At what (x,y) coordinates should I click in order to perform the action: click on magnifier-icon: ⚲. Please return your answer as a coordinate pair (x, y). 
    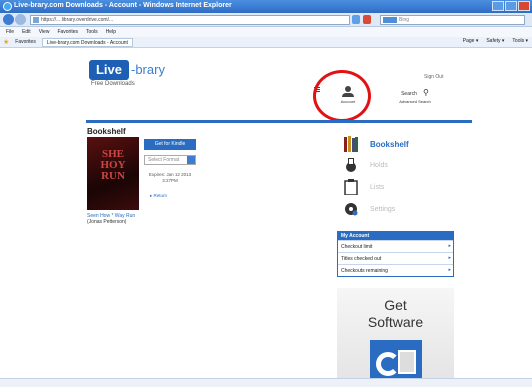
    Looking at the image, I should click on (426, 92).